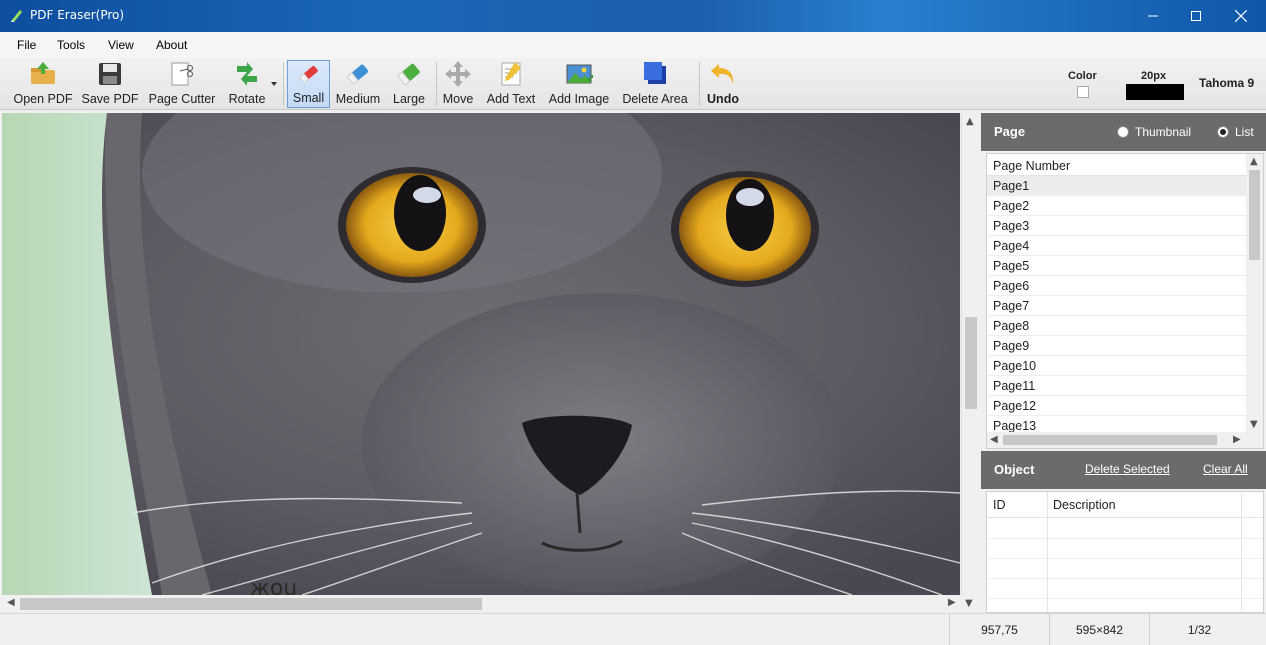  What do you see at coordinates (1117, 366) in the screenshot?
I see `page-list-item: Page10` at bounding box center [1117, 366].